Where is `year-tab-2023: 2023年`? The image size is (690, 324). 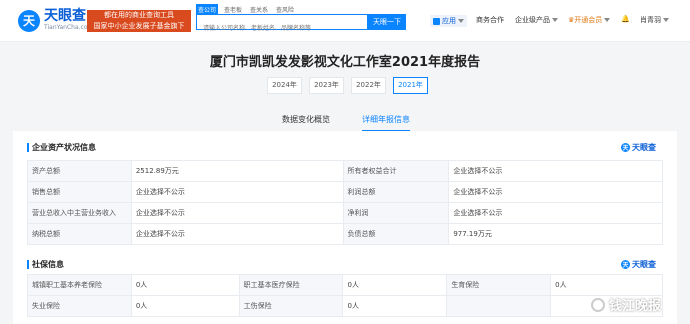
year-tab-2023: 2023年 is located at coordinates (326, 85).